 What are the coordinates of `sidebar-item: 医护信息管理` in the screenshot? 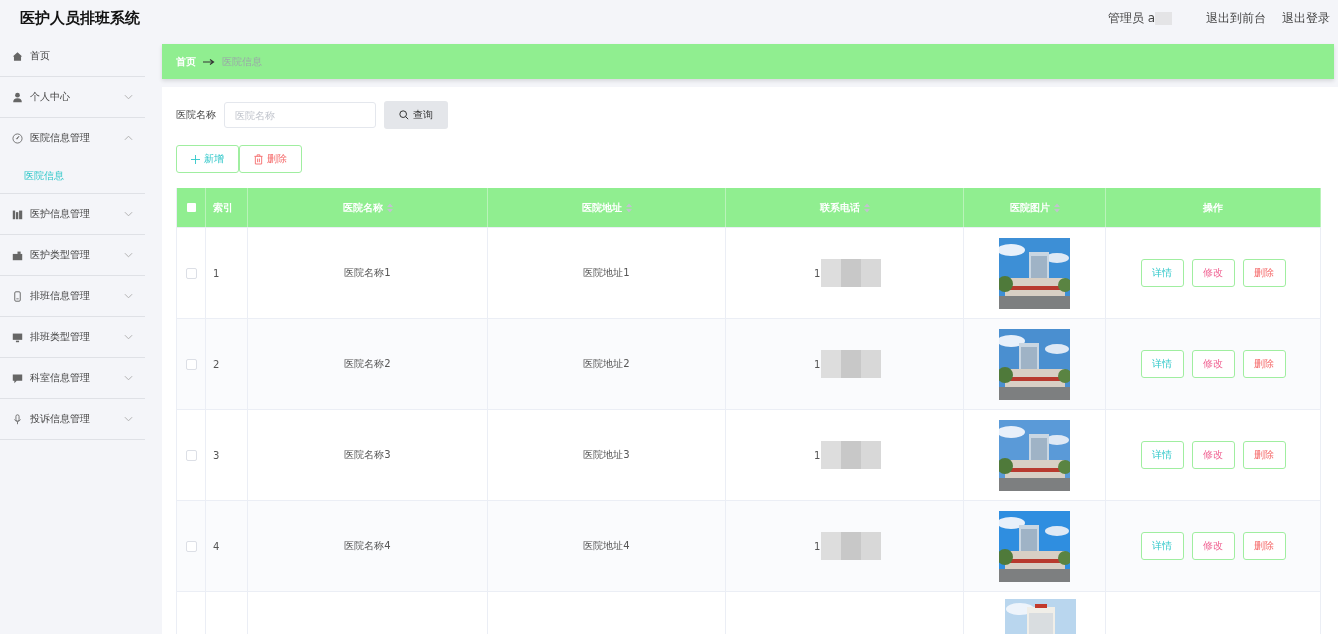 It's located at (72, 214).